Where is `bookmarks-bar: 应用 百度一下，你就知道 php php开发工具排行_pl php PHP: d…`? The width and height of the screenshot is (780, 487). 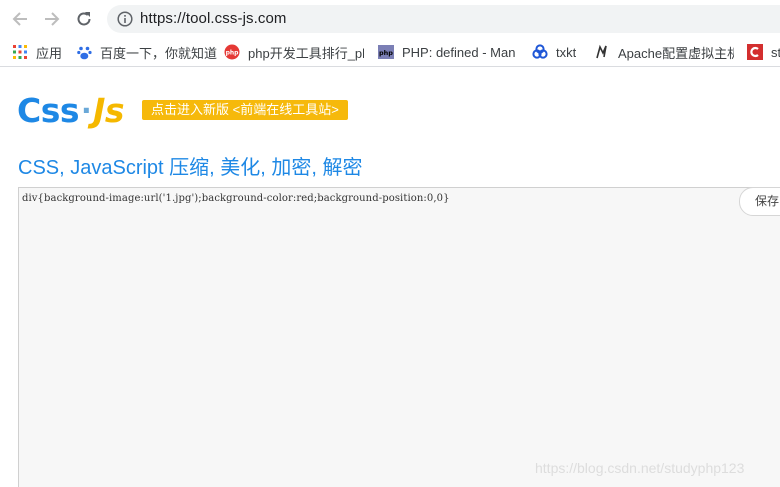 bookmarks-bar: 应用 百度一下，你就知道 php php开发工具排行_pl php PHP: d… is located at coordinates (390, 52).